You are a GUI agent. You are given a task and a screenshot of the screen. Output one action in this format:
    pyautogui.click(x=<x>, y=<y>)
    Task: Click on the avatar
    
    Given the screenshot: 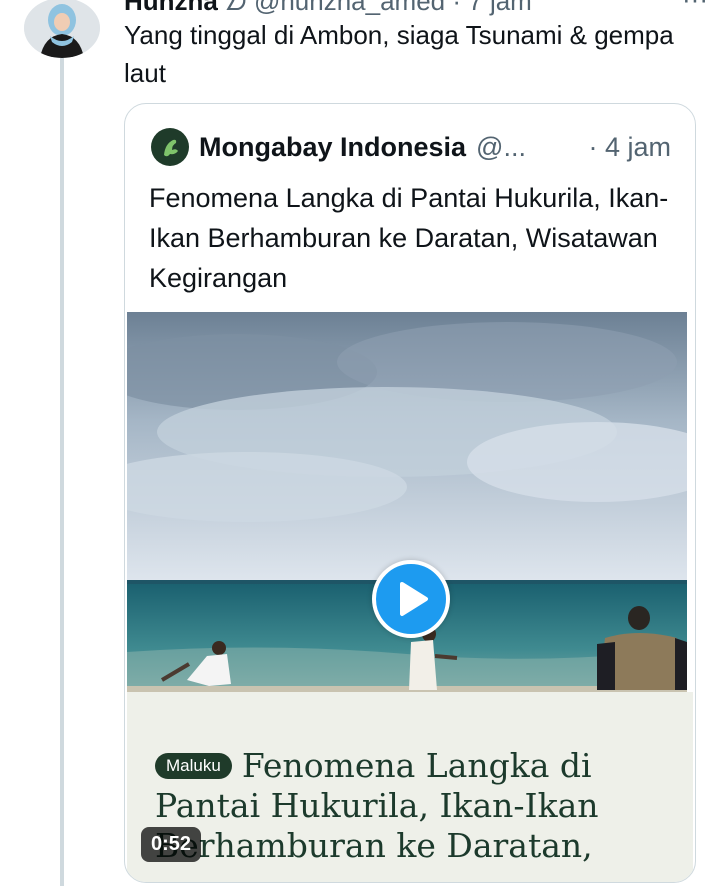 What is the action you would take?
    pyautogui.click(x=62, y=29)
    